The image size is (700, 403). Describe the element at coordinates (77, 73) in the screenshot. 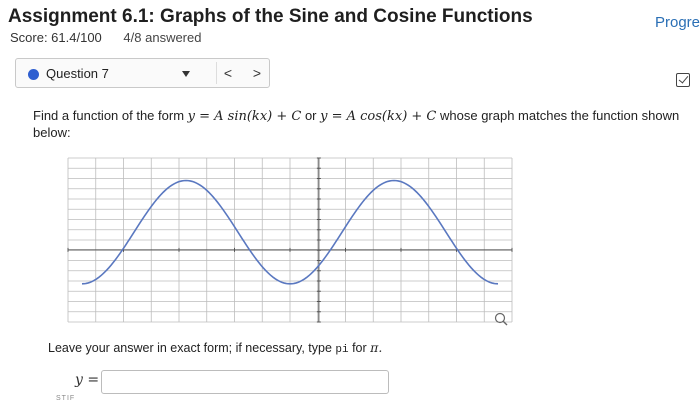

I see `question-label: Question 7` at that location.